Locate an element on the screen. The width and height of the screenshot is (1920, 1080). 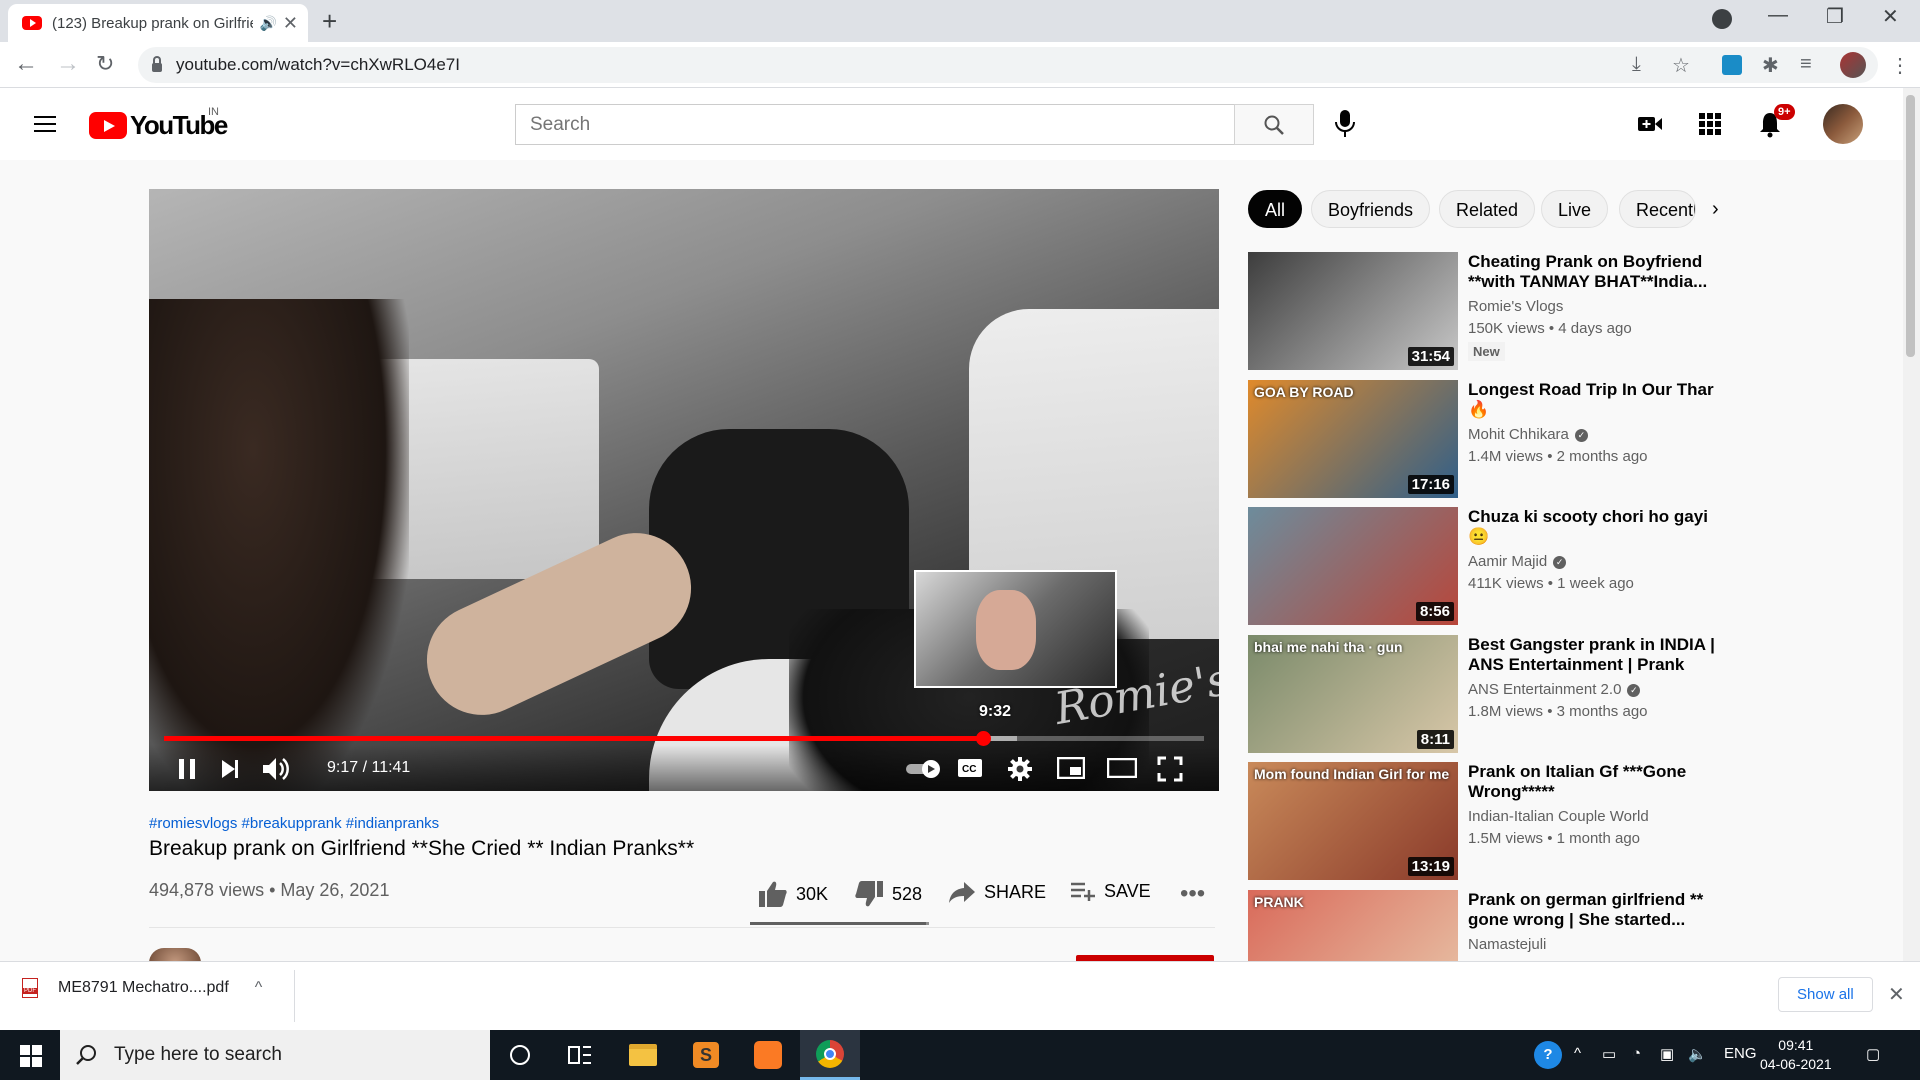
progress-scrubber-handle is located at coordinates (984, 738).